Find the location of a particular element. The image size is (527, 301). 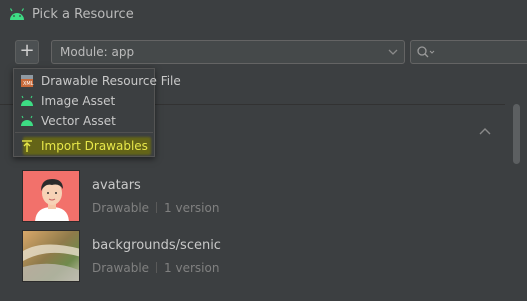

chevron-up-icon is located at coordinates (485, 131).